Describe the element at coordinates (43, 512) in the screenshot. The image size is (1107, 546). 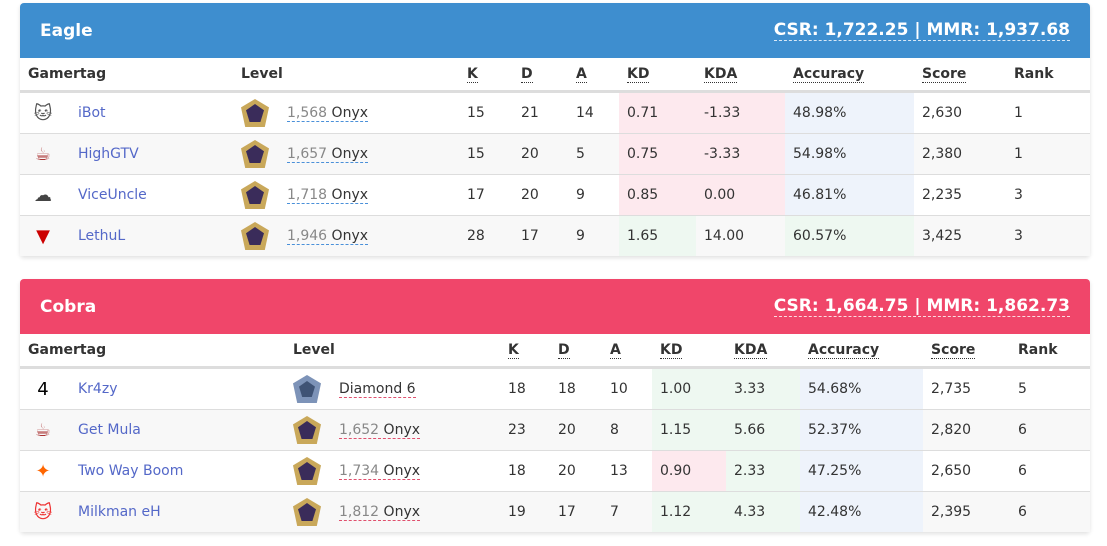
I see `red-cat-icon: 🐱` at that location.